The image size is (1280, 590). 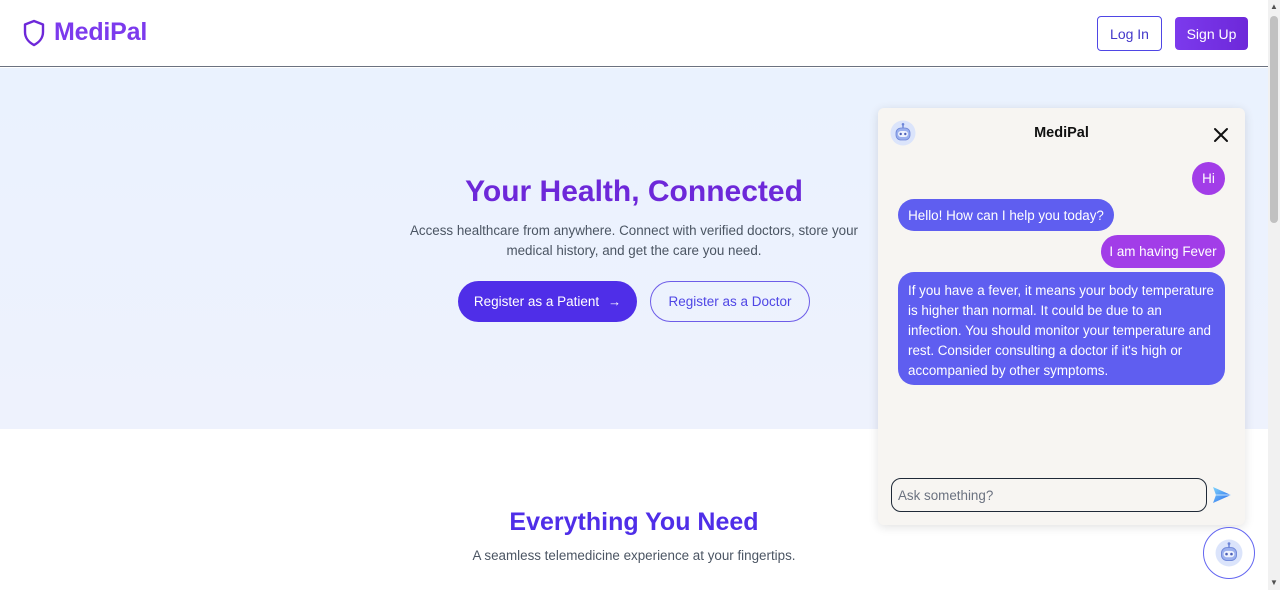 What do you see at coordinates (536, 301) in the screenshot?
I see `register-patient-label: Register as a Patient` at bounding box center [536, 301].